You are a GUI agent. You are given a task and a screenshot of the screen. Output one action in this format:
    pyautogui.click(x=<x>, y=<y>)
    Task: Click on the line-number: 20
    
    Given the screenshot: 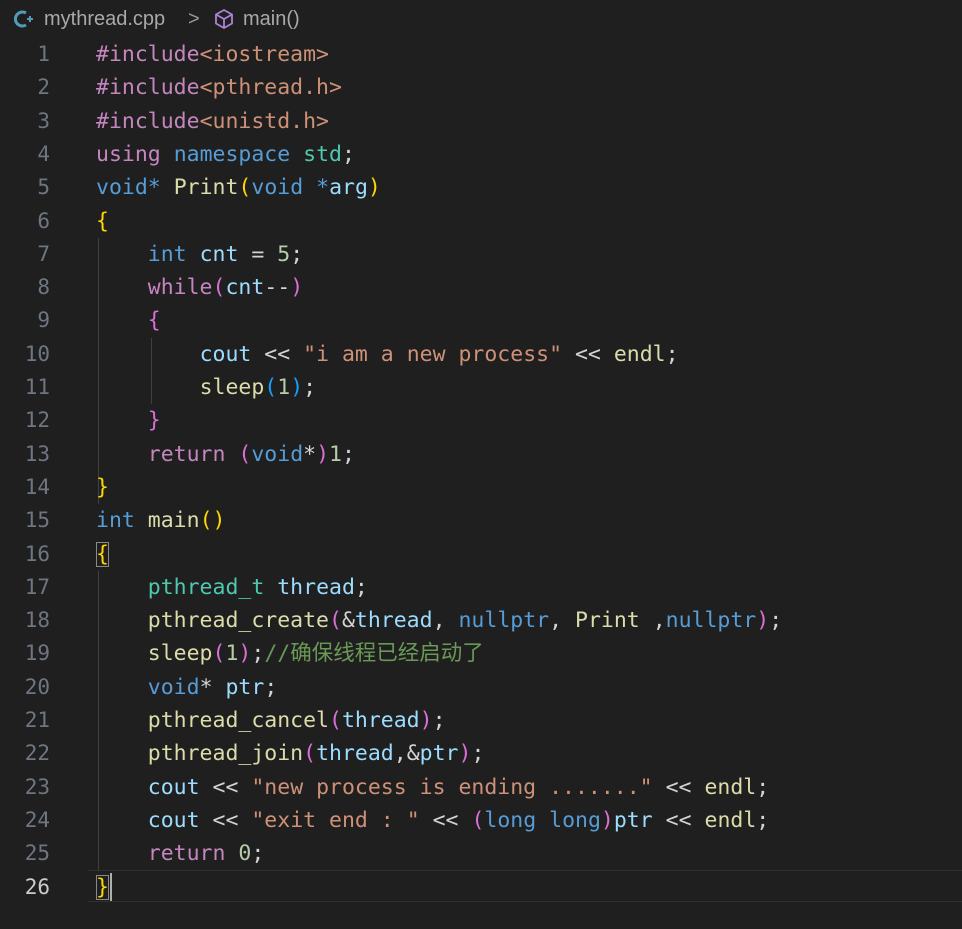 What is the action you would take?
    pyautogui.click(x=37, y=686)
    